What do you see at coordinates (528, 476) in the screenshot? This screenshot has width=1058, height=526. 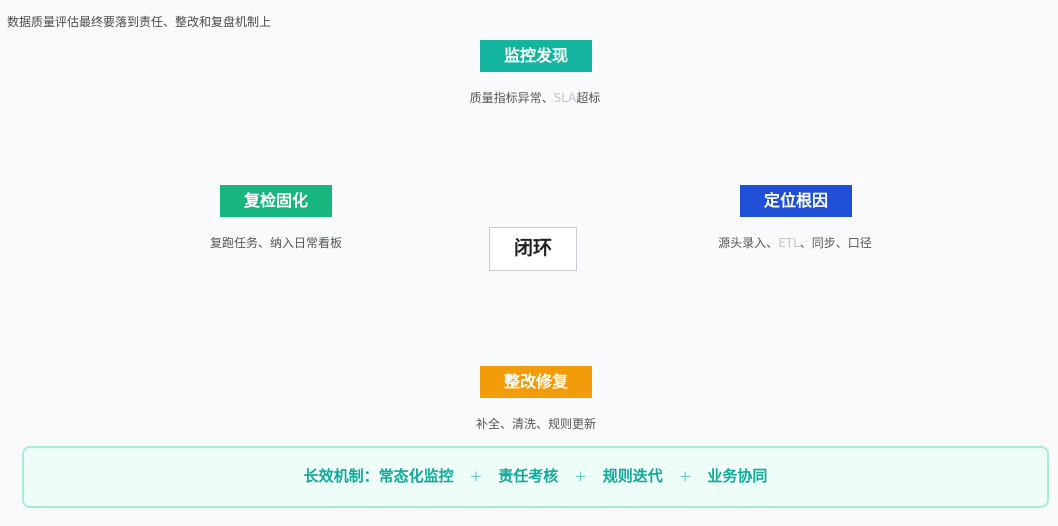 I see `mechanism-item: 责任考核` at bounding box center [528, 476].